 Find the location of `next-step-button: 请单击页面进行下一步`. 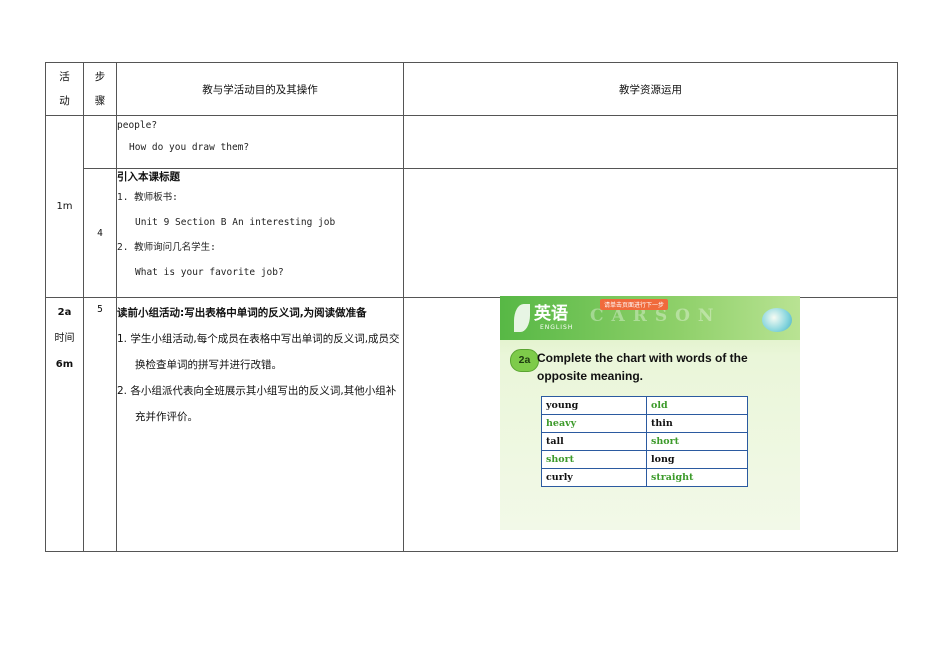

next-step-button: 请单击页面进行下一步 is located at coordinates (634, 304).